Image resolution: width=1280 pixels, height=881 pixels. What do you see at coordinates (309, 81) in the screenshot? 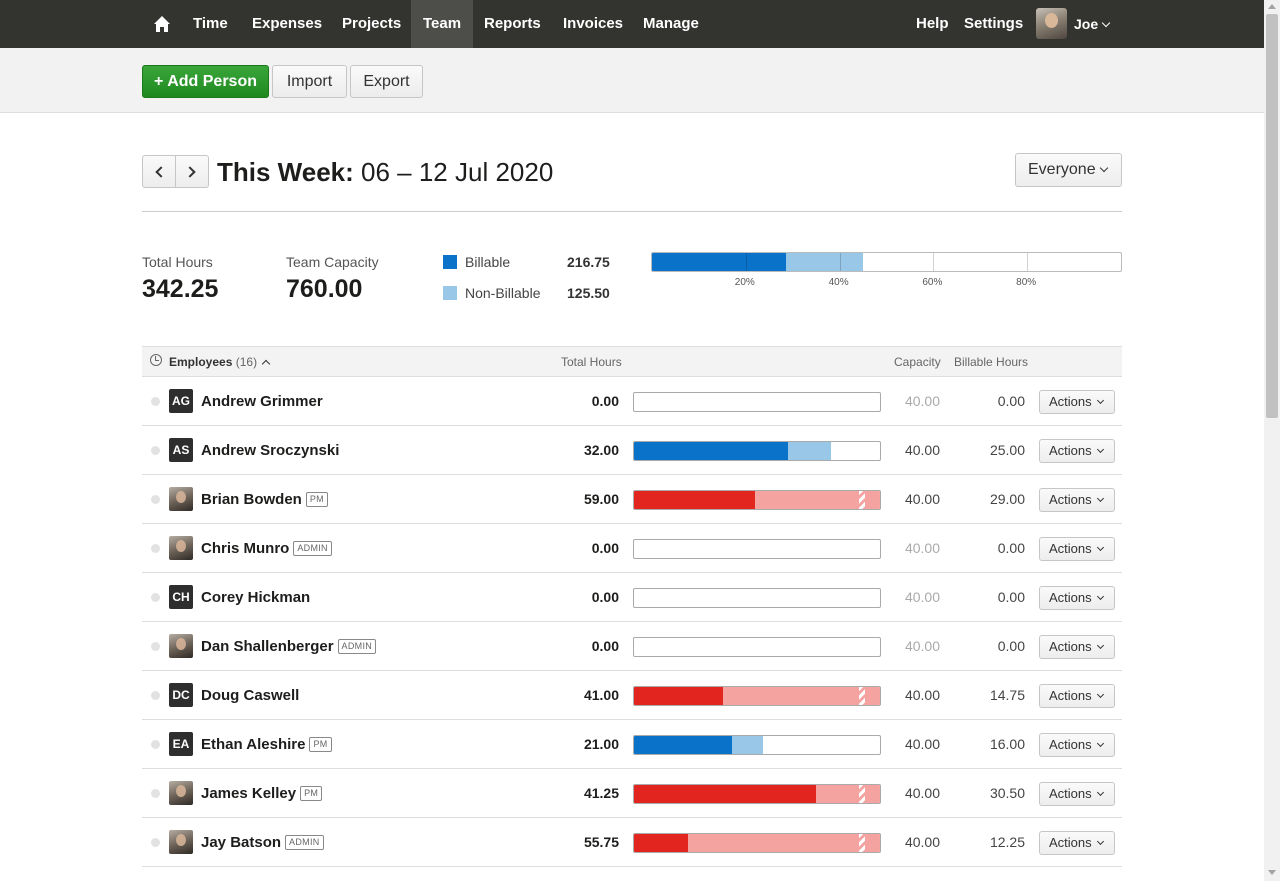
I see `import-button: Import` at bounding box center [309, 81].